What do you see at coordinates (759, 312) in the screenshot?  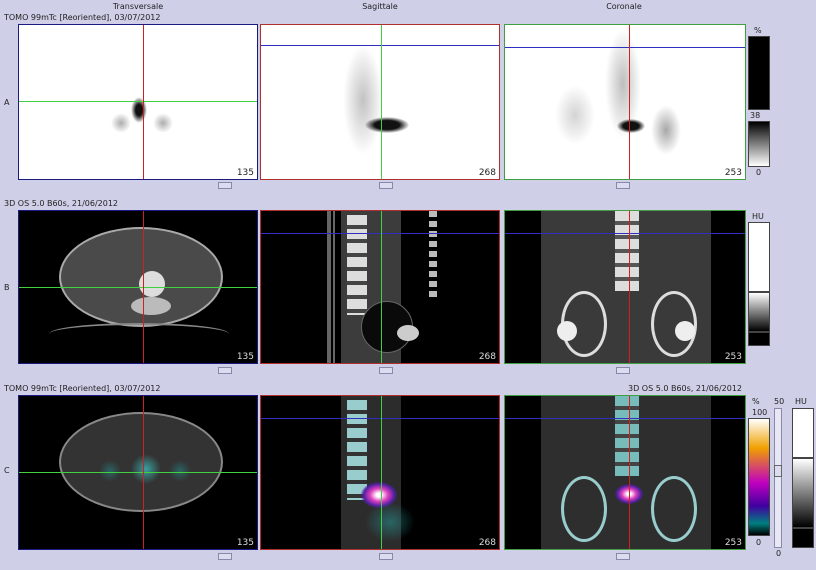 I see `scale-b-bar-gradient` at bounding box center [759, 312].